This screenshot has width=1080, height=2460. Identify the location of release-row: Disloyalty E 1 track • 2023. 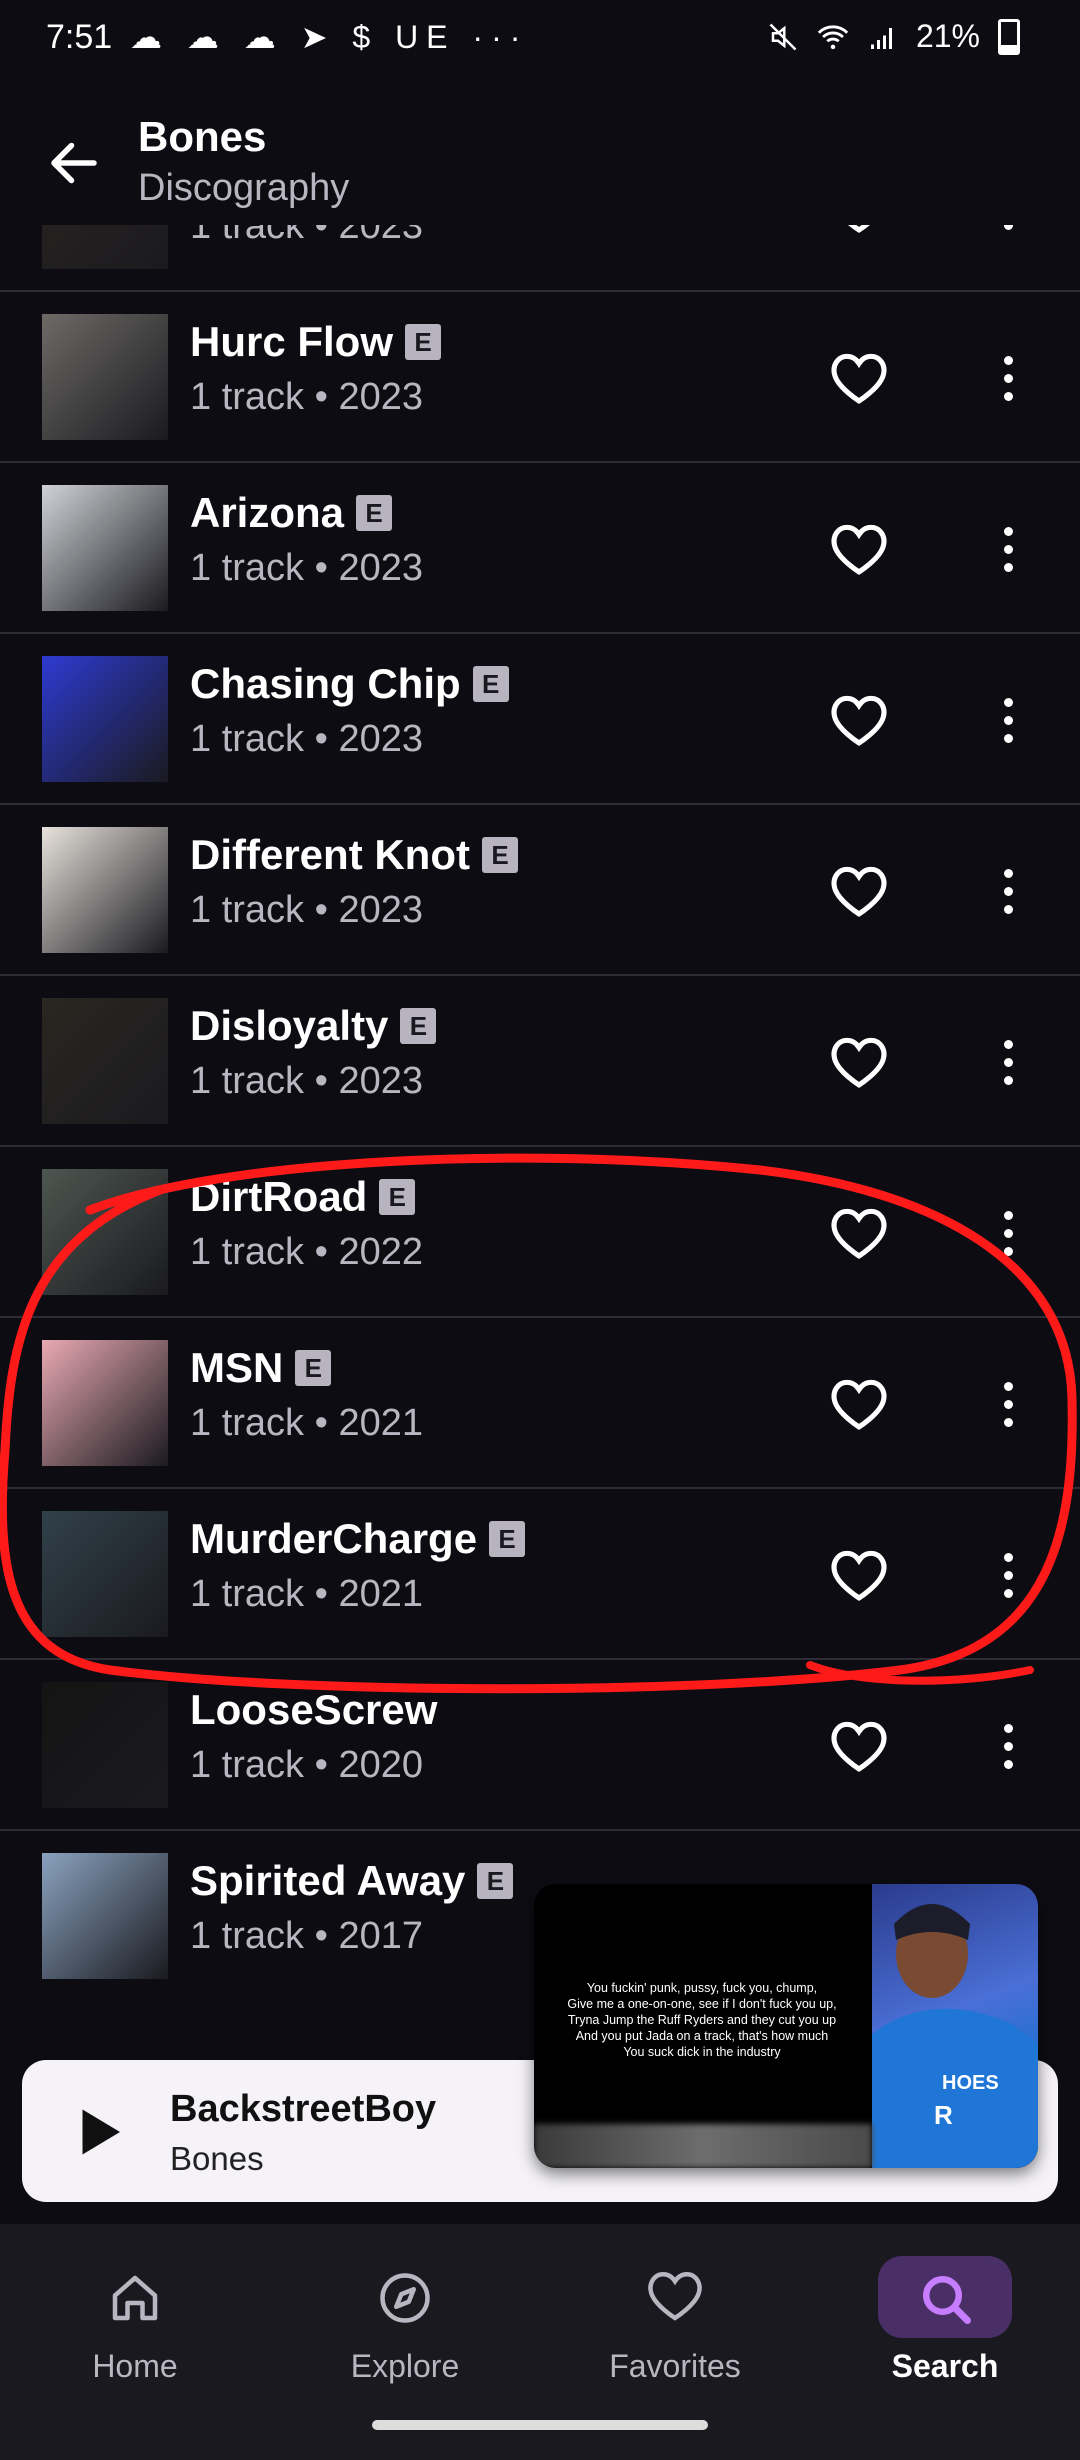
(540, 1060).